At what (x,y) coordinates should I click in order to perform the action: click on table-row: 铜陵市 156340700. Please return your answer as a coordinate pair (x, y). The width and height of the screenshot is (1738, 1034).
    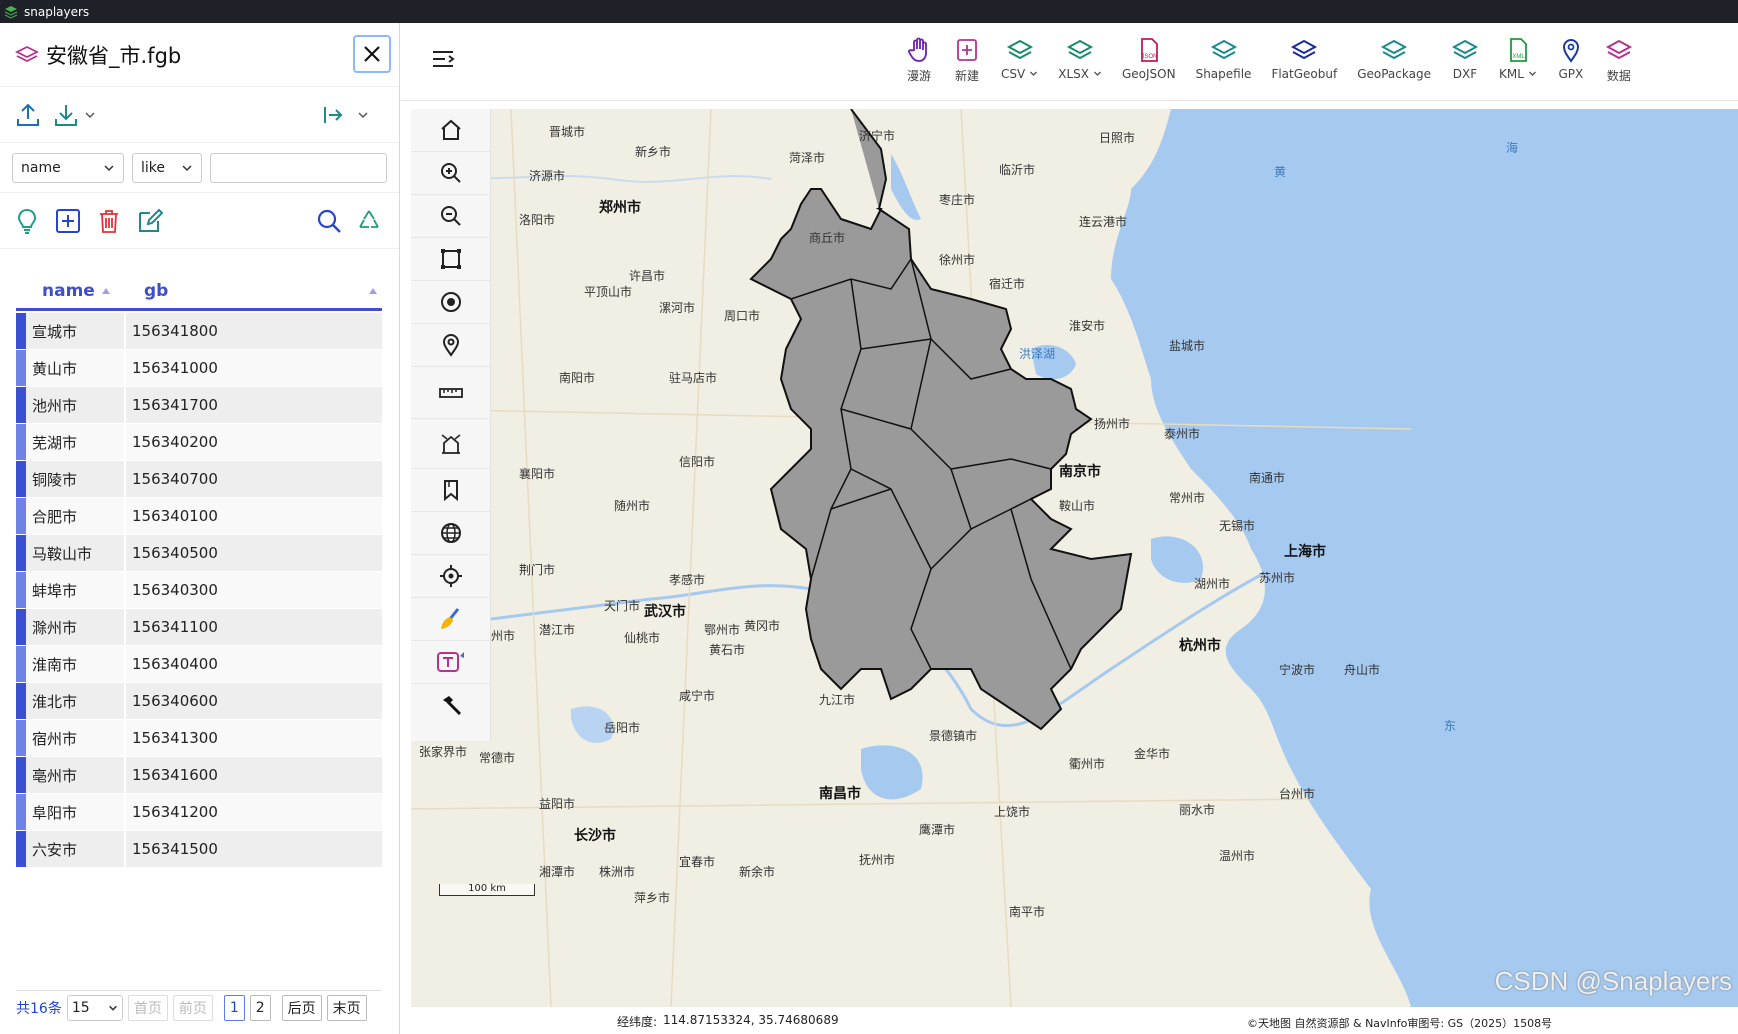
    Looking at the image, I should click on (199, 479).